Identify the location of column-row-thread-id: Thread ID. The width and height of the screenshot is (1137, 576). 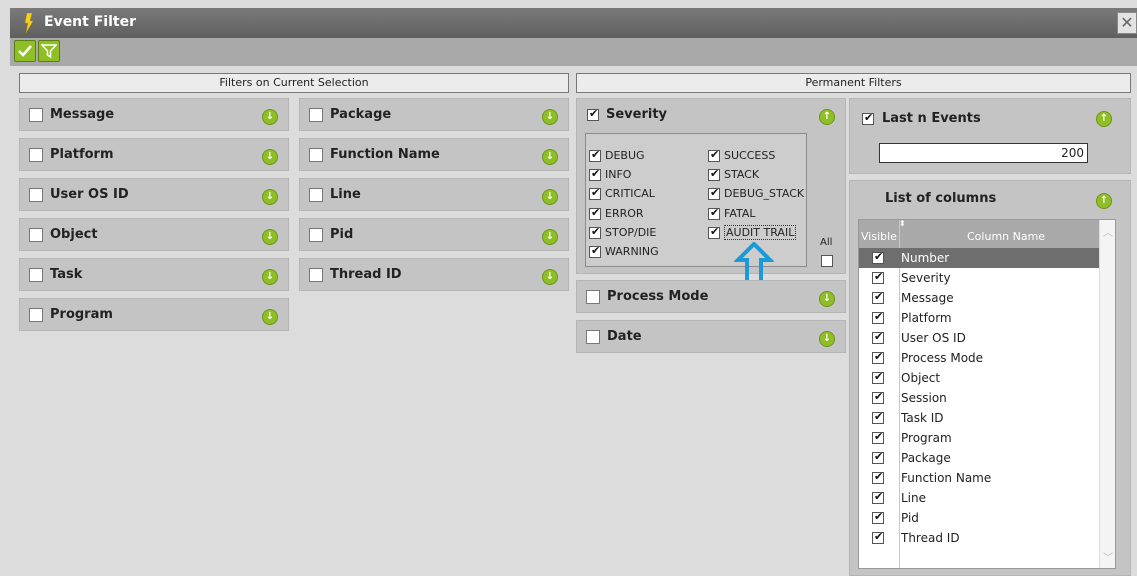
(979, 538).